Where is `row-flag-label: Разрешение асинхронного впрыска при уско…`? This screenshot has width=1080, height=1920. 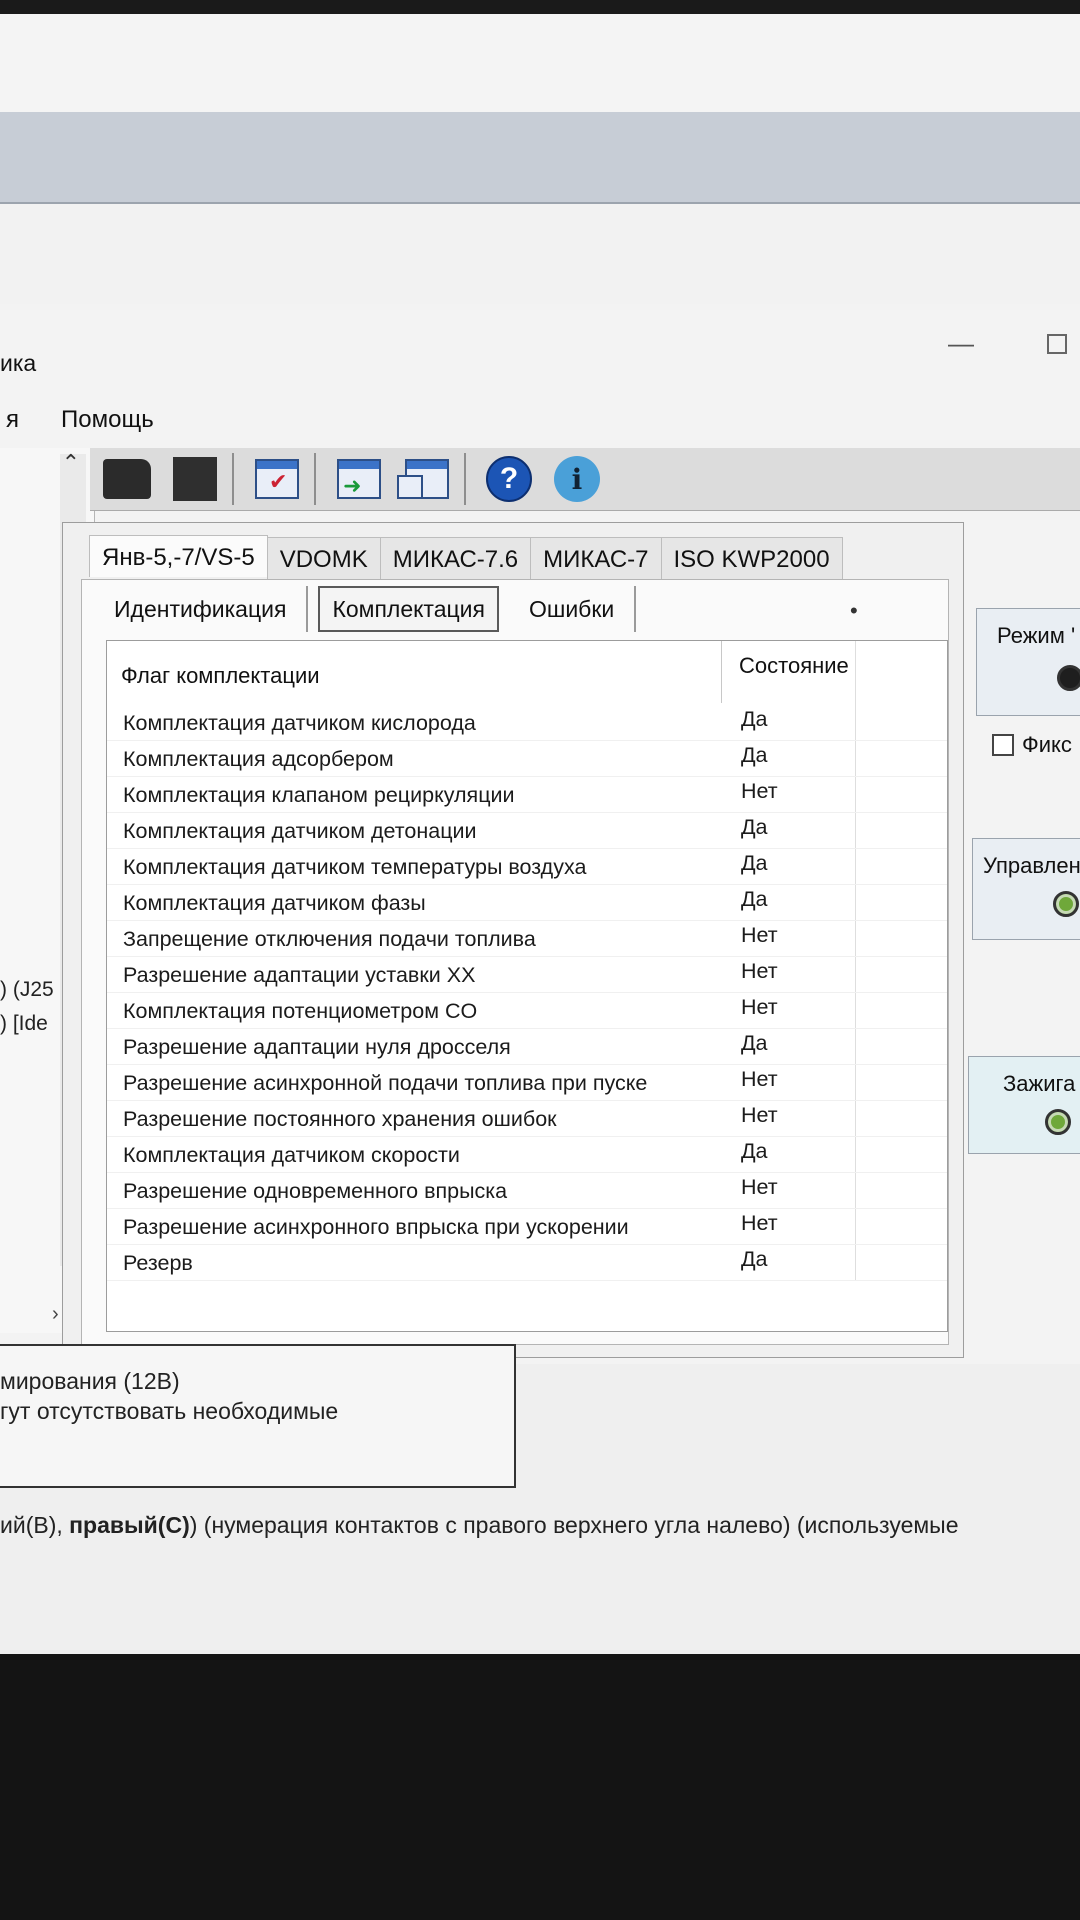 row-flag-label: Разрешение асинхронного впрыска при уско… is located at coordinates (376, 1227).